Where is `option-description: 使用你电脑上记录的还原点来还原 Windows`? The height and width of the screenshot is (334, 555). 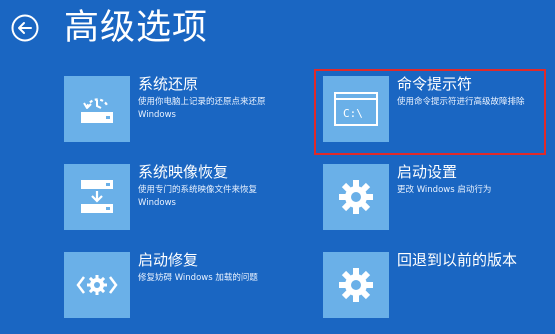 option-description: 使用你电脑上记录的还原点来还原 Windows is located at coordinates (202, 108).